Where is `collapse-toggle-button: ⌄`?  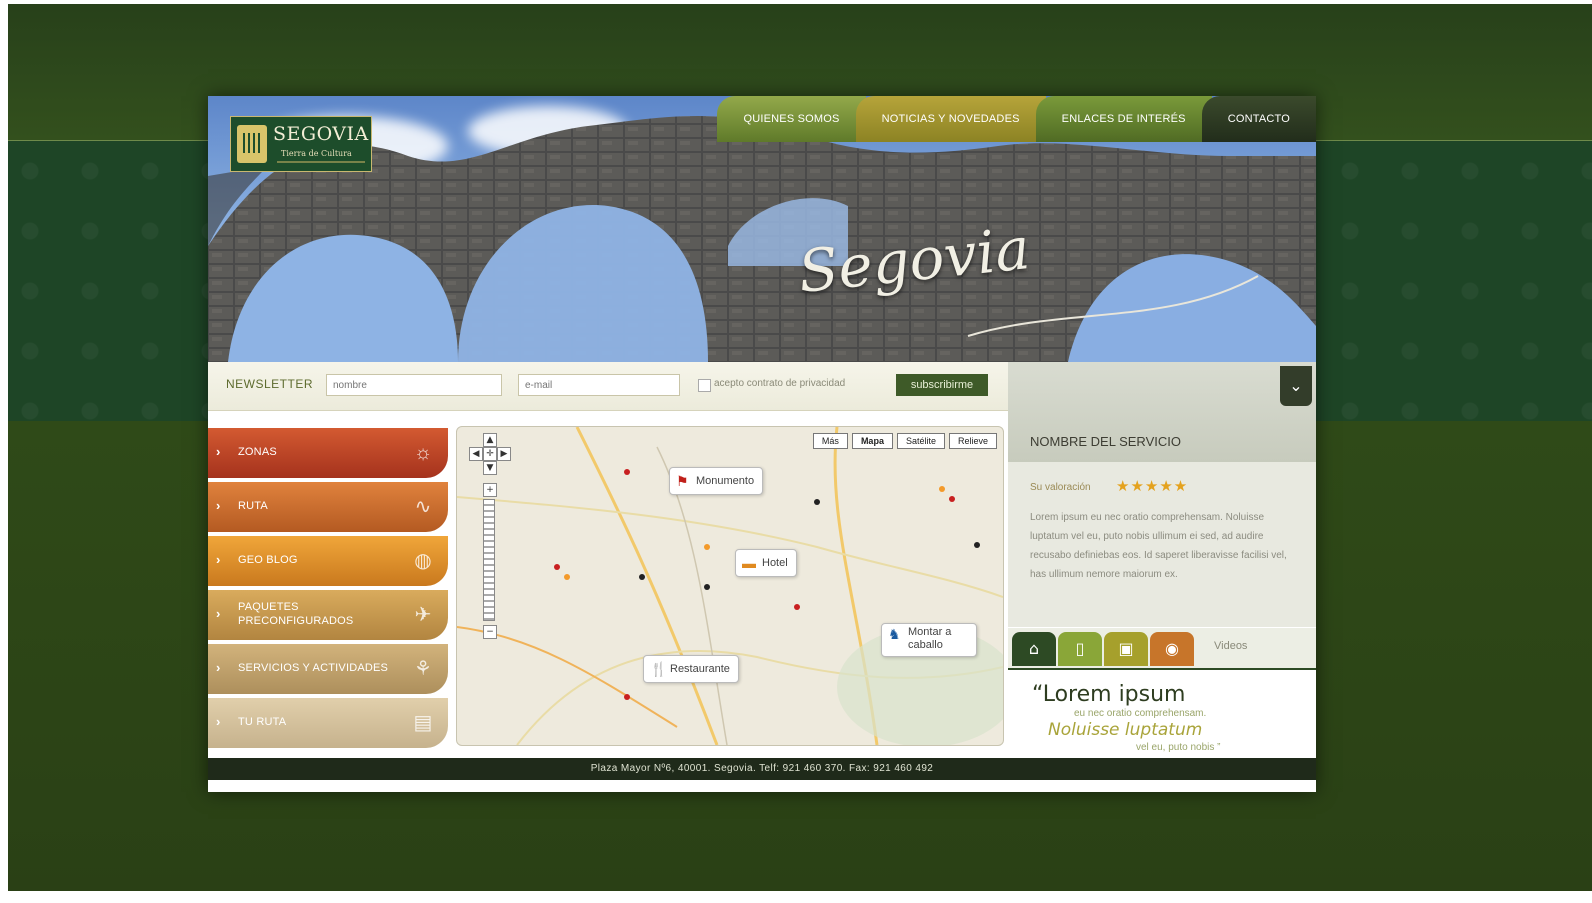
collapse-toggle-button: ⌄ is located at coordinates (1296, 386).